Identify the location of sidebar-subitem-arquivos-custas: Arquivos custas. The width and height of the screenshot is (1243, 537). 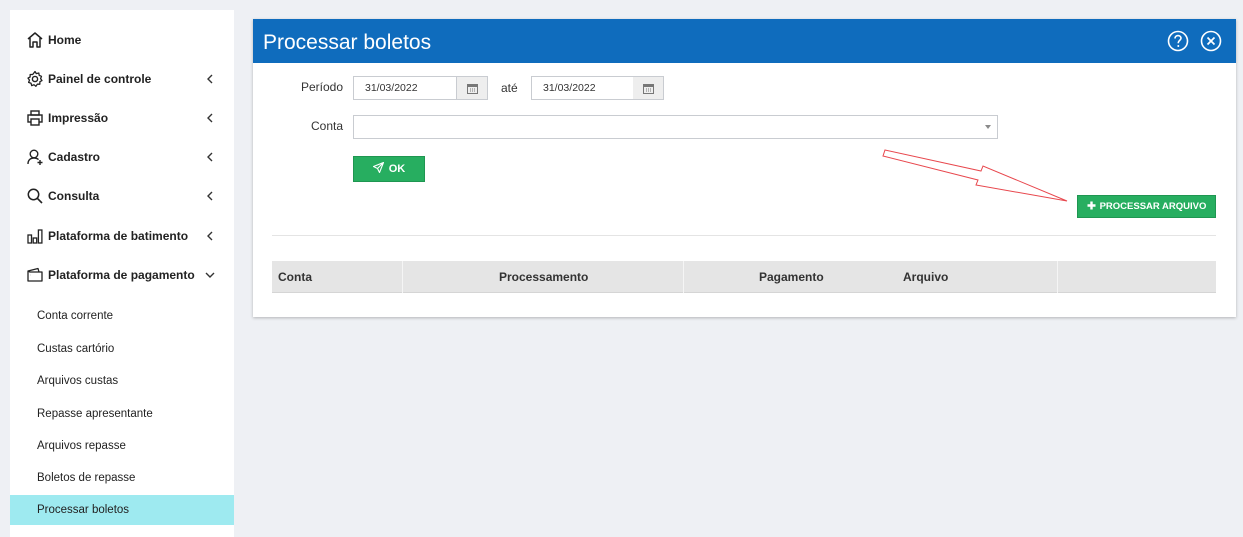
(122, 381).